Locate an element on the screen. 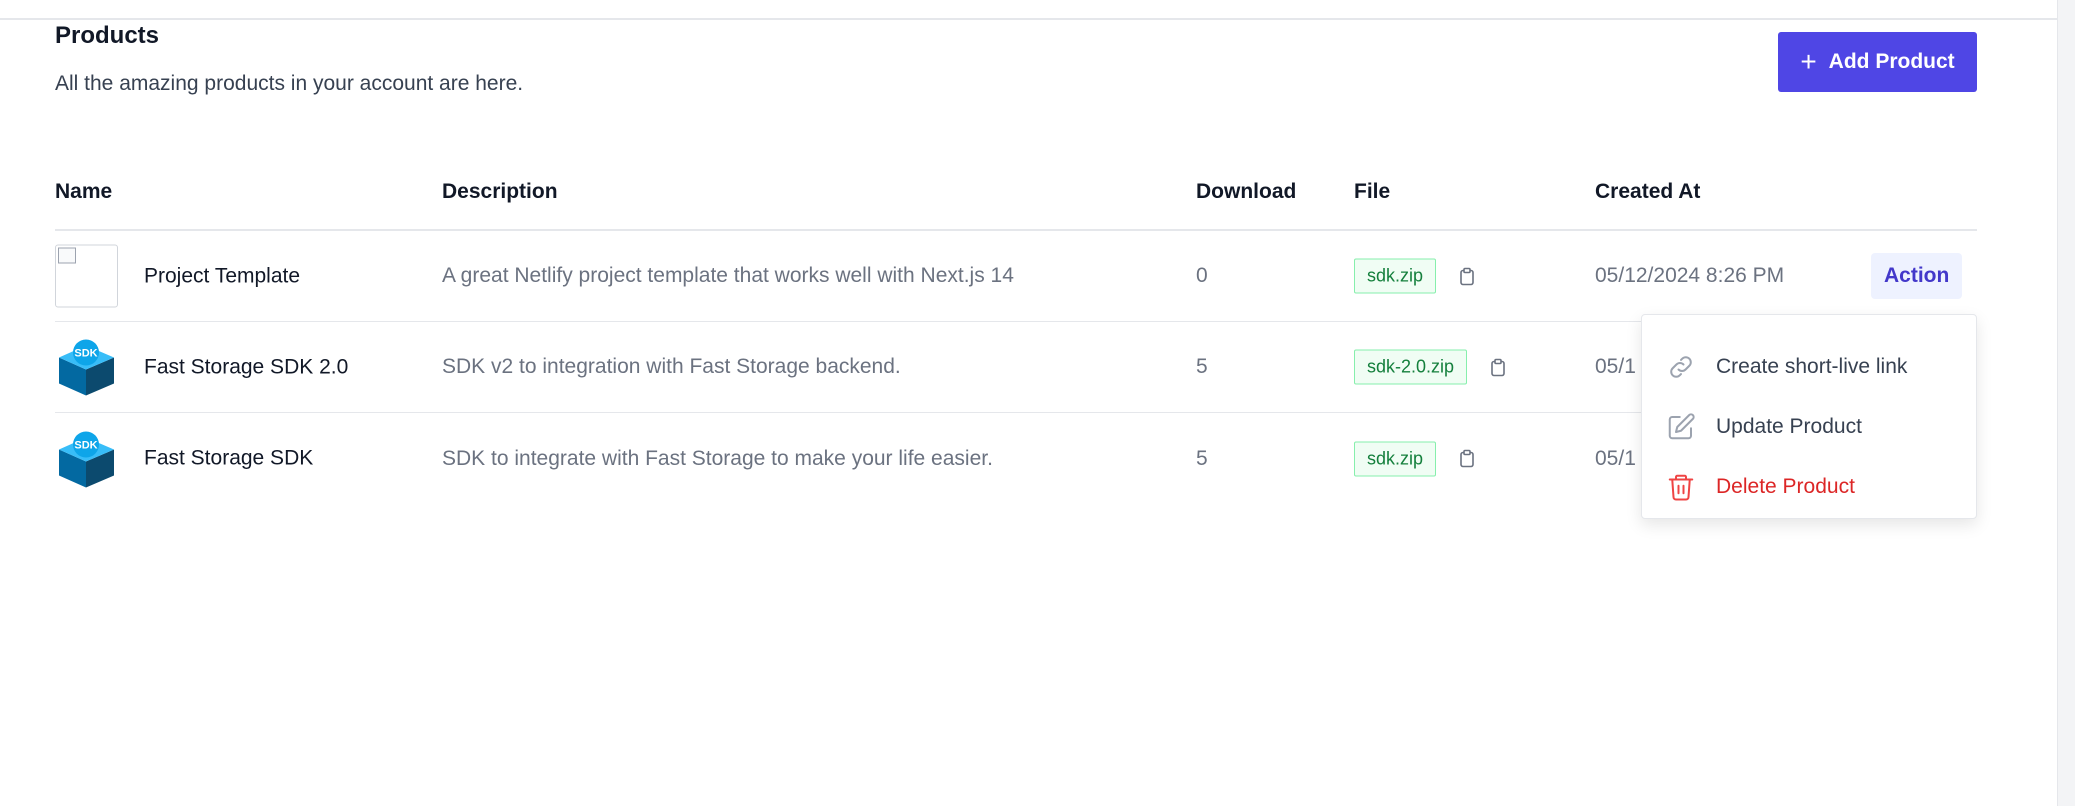  column-header-created-at: Created At is located at coordinates (1648, 191).